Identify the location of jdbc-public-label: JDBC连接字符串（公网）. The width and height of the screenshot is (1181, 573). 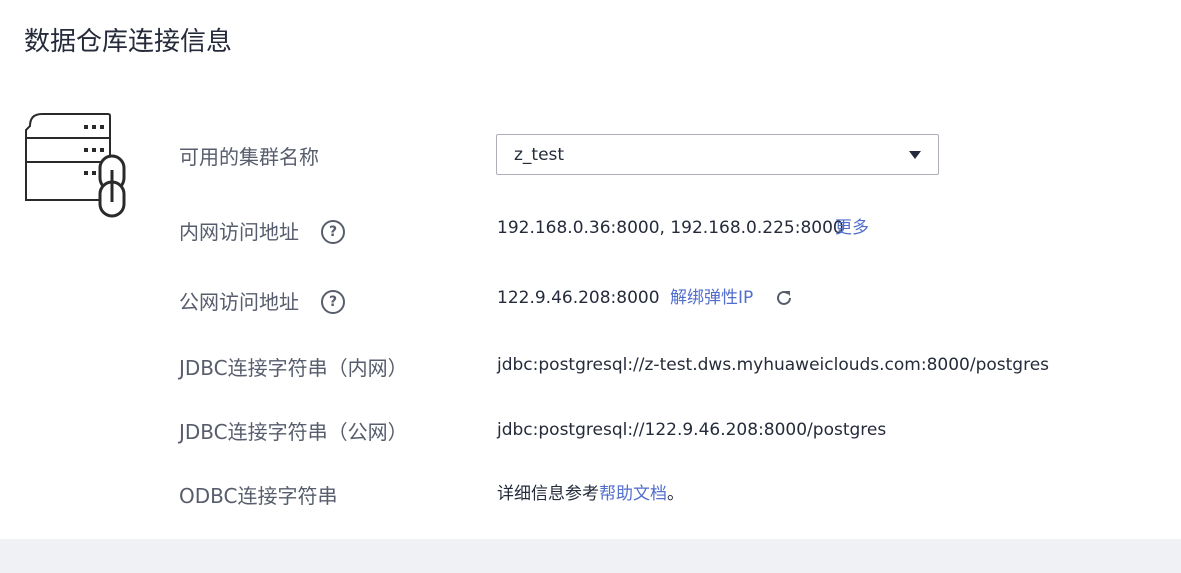
(293, 432).